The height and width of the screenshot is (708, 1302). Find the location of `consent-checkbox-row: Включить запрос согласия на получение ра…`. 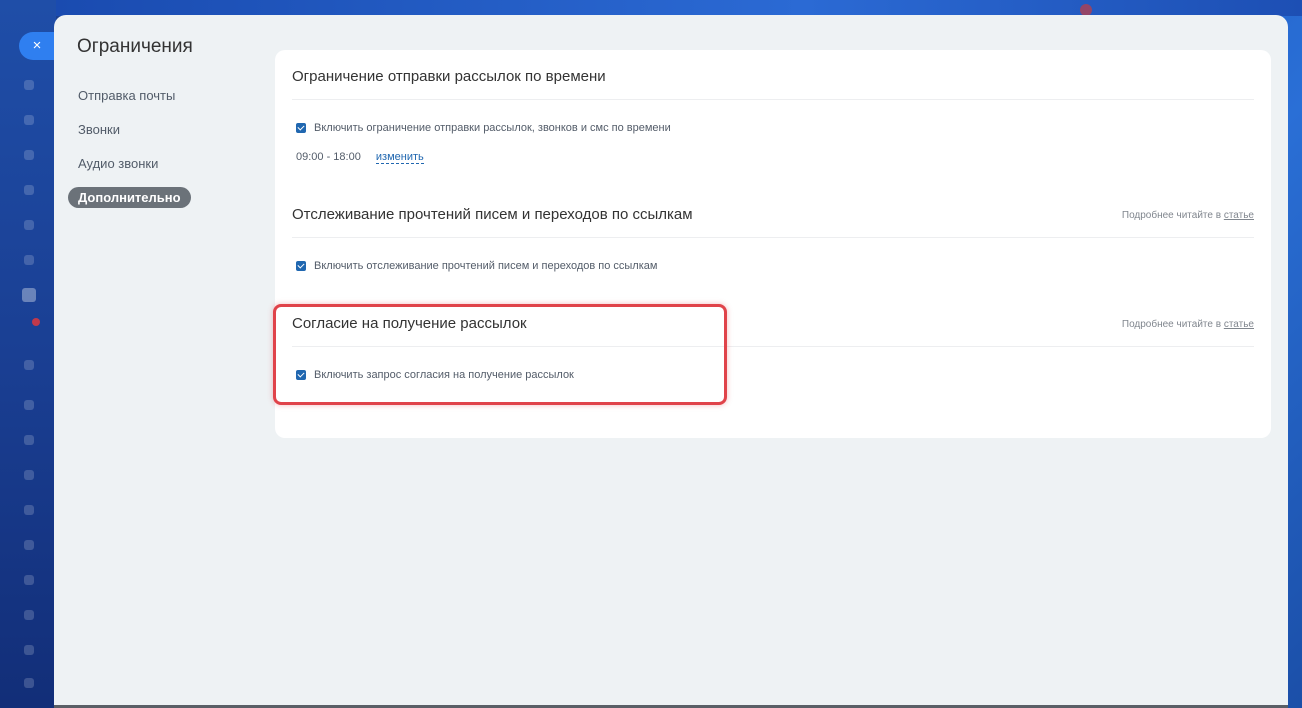

consent-checkbox-row: Включить запрос согласия на получение ра… is located at coordinates (435, 375).